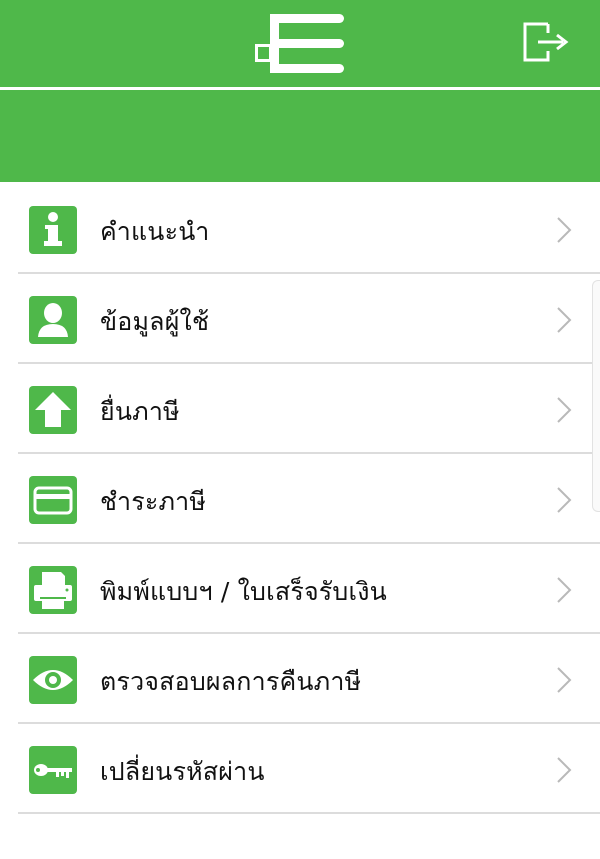  I want to click on app-logo-icon, so click(300, 44).